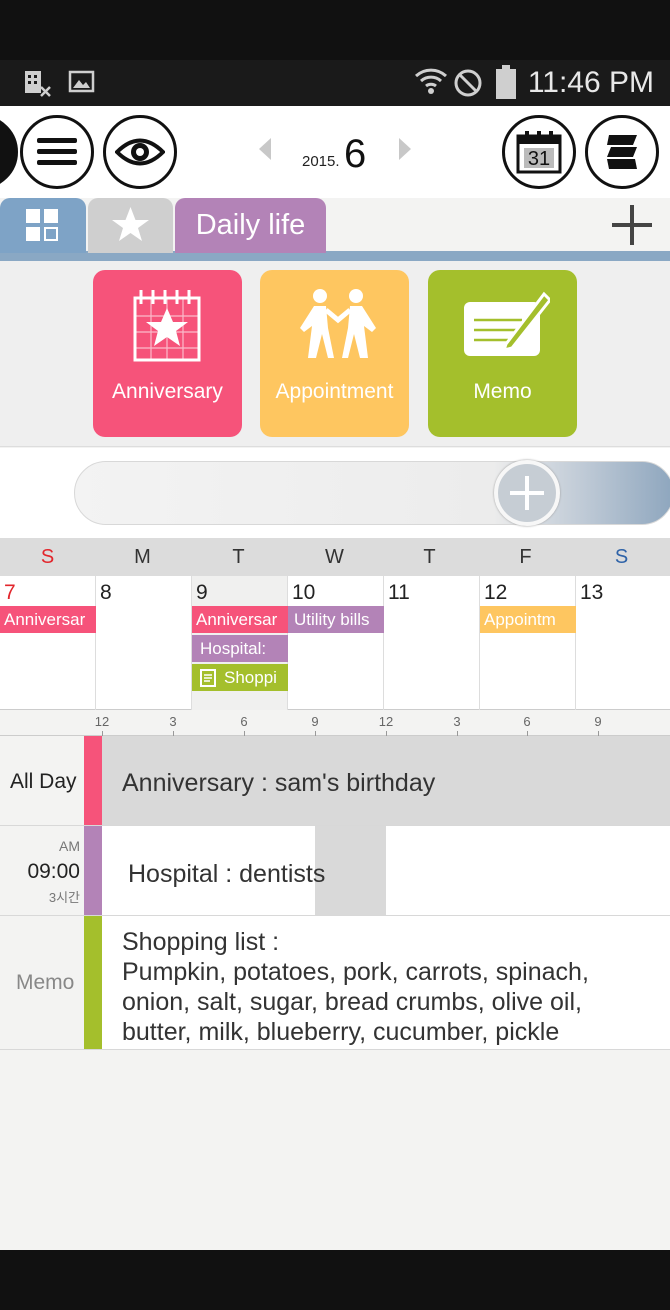 This screenshot has width=670, height=1310. I want to click on day-number: 12, so click(496, 592).